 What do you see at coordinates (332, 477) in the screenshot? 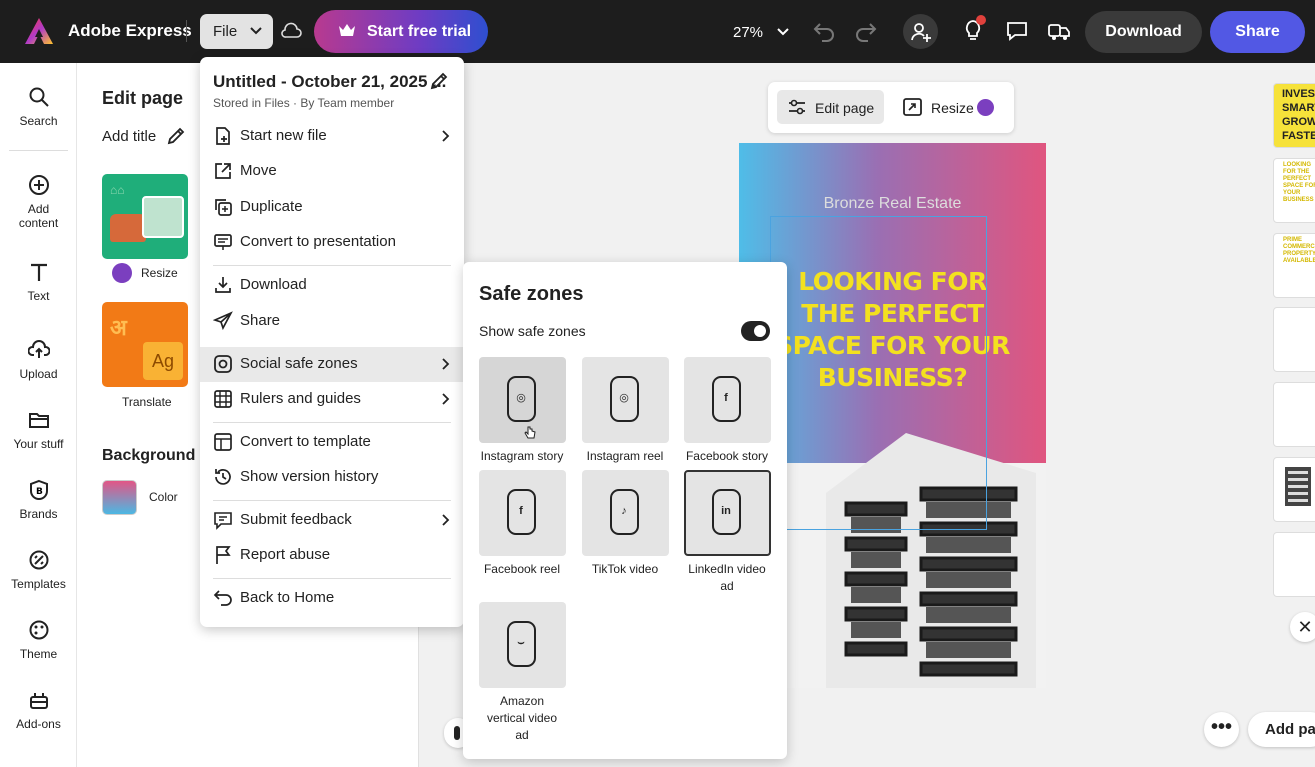
I see `menu-item-show-version-history: Show version history` at bounding box center [332, 477].